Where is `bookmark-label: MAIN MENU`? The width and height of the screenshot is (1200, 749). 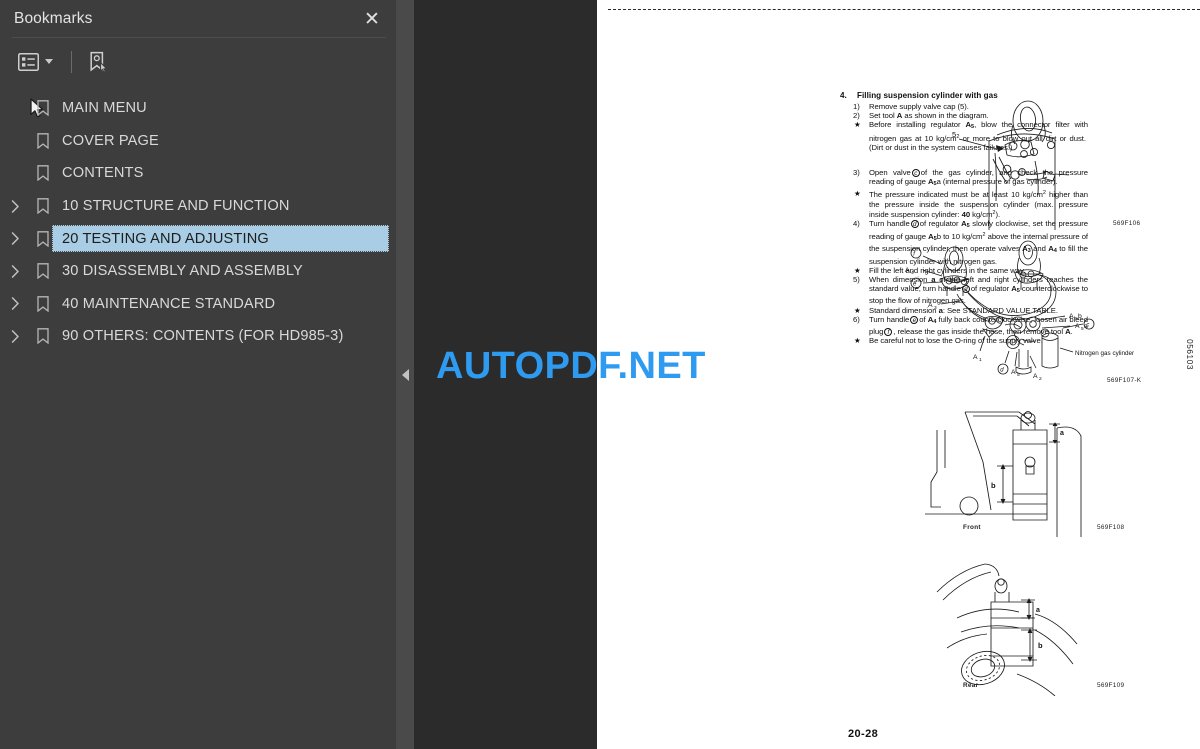
bookmark-label: MAIN MENU is located at coordinates (104, 108).